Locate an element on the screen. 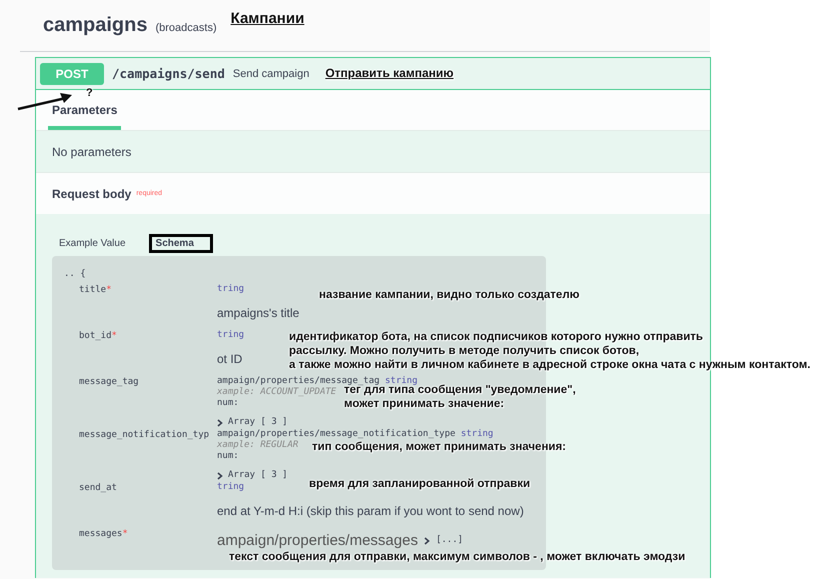 The image size is (840, 579). reference-path: ampaign/properties/message_tag is located at coordinates (298, 381).